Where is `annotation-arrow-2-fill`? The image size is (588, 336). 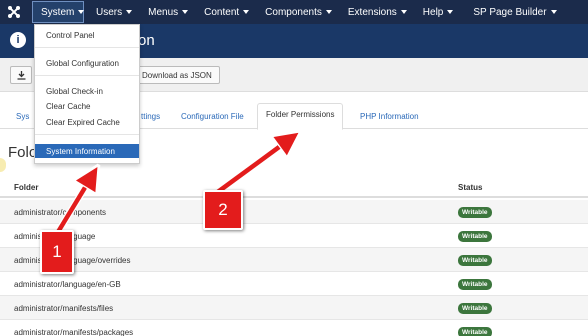 annotation-arrow-2-fill is located at coordinates (251, 167).